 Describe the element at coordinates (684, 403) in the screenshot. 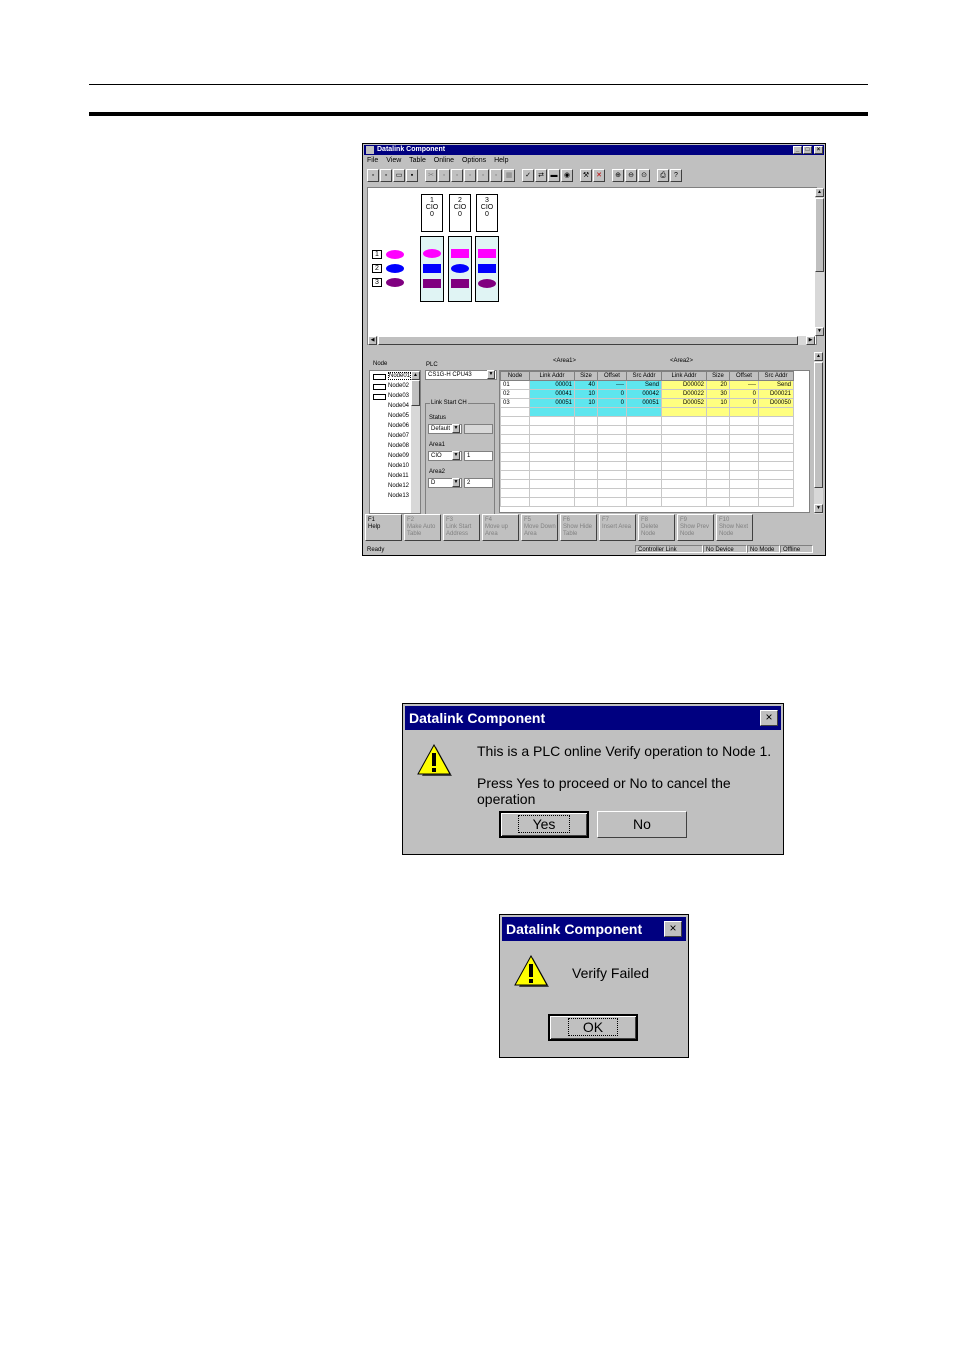

I see `table-cell: D00052` at that location.